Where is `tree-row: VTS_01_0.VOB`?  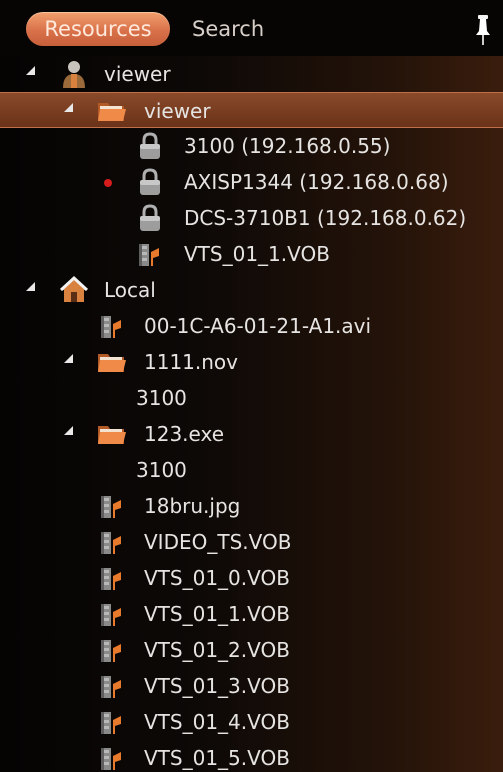 tree-row: VTS_01_0.VOB is located at coordinates (251, 578).